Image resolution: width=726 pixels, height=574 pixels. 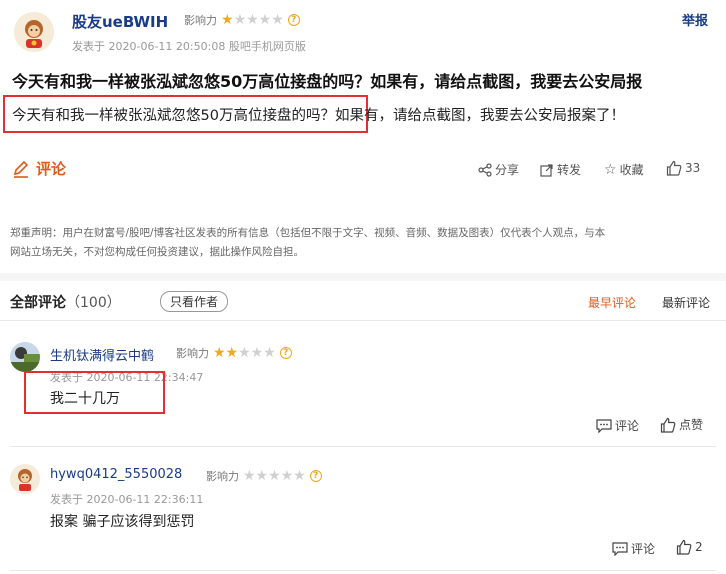 I want to click on comments-count: （100）, so click(x=93, y=303).